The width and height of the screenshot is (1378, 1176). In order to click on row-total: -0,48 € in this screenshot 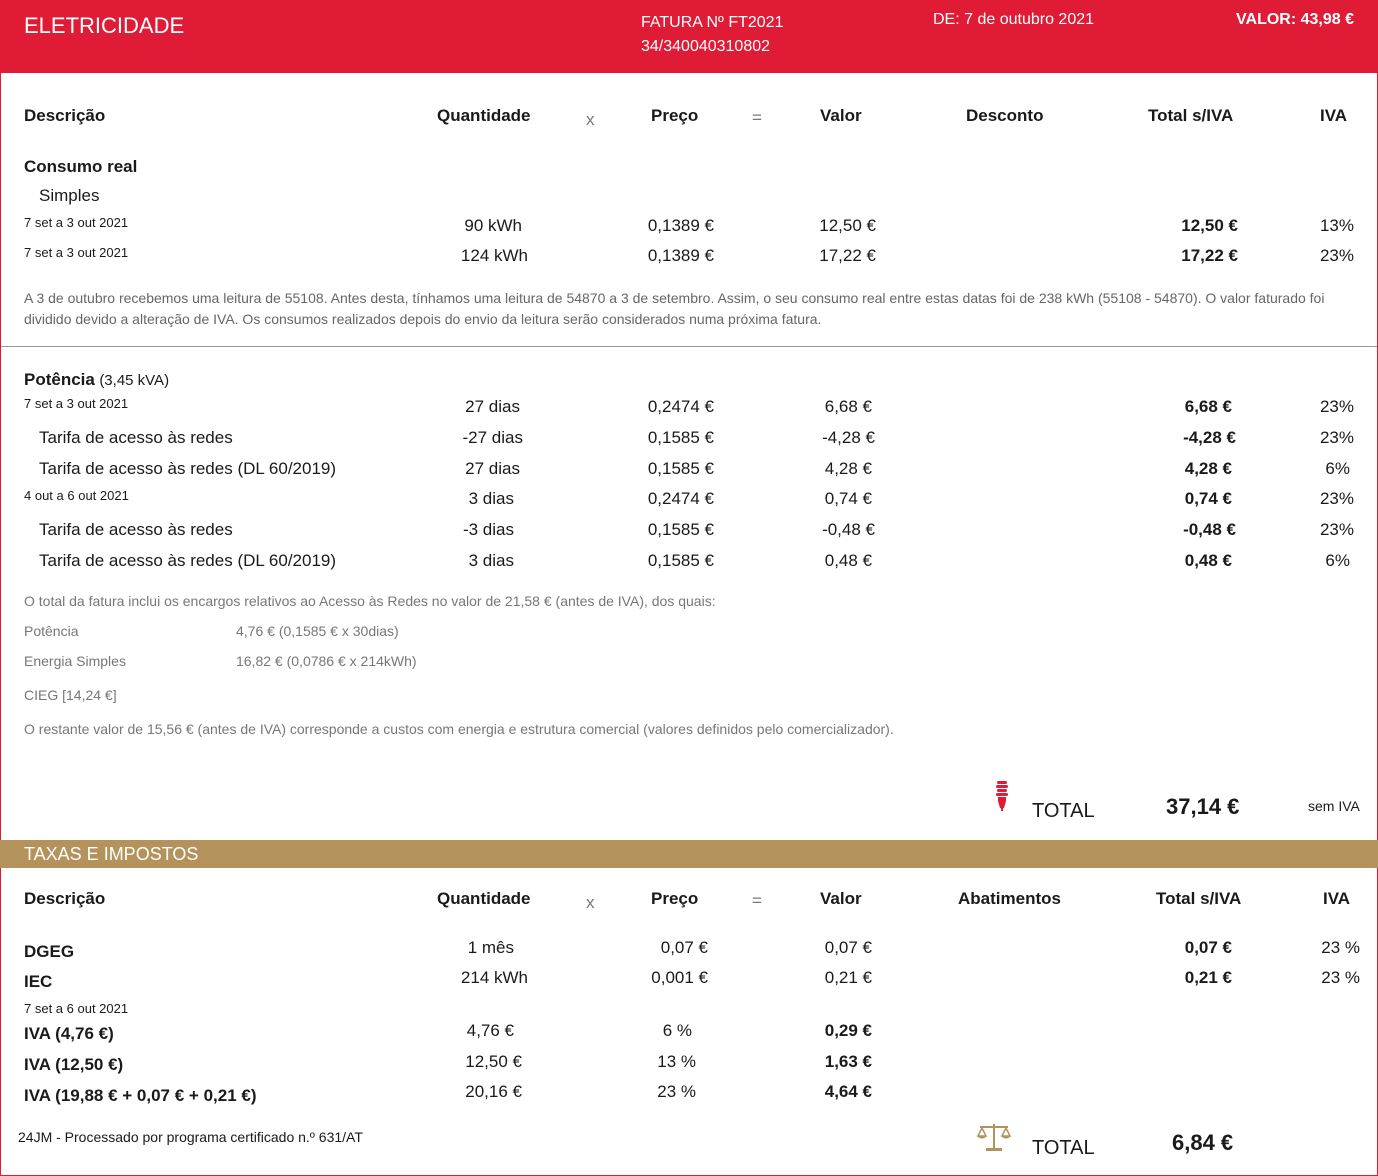, I will do `click(1209, 529)`.